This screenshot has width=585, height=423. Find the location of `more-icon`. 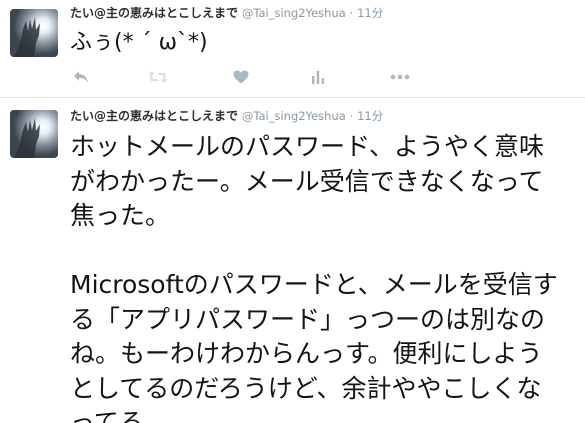

more-icon is located at coordinates (400, 77).